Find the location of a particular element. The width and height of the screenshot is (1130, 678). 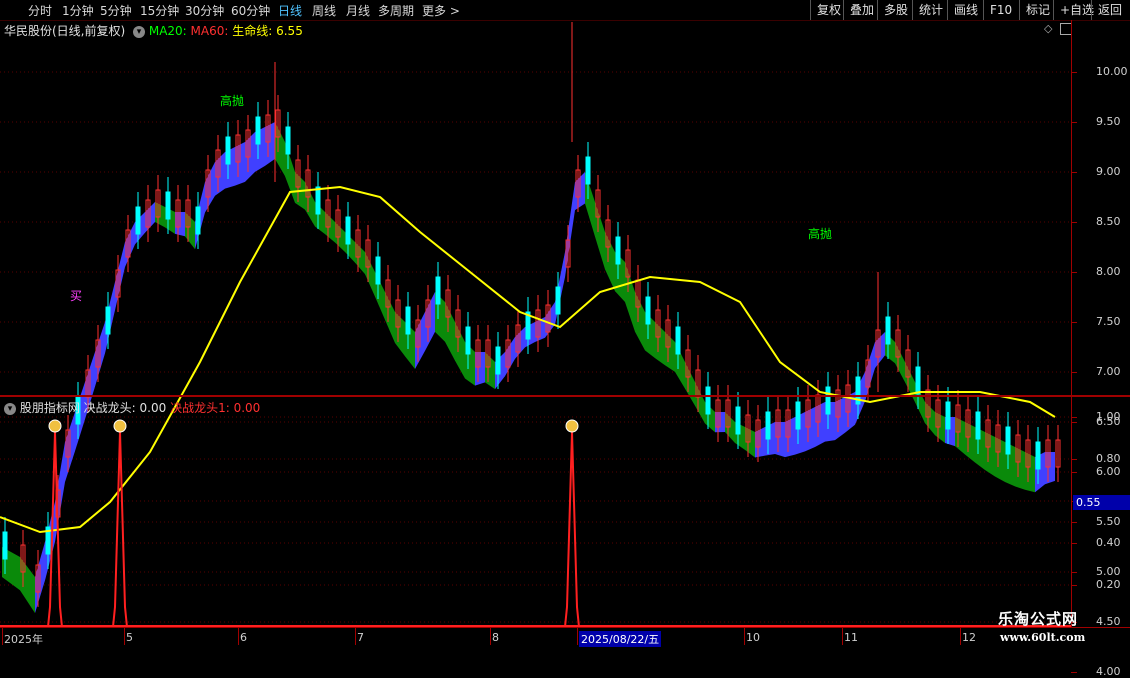

main-y-tick-label: 10.00 is located at coordinates (1112, 71).